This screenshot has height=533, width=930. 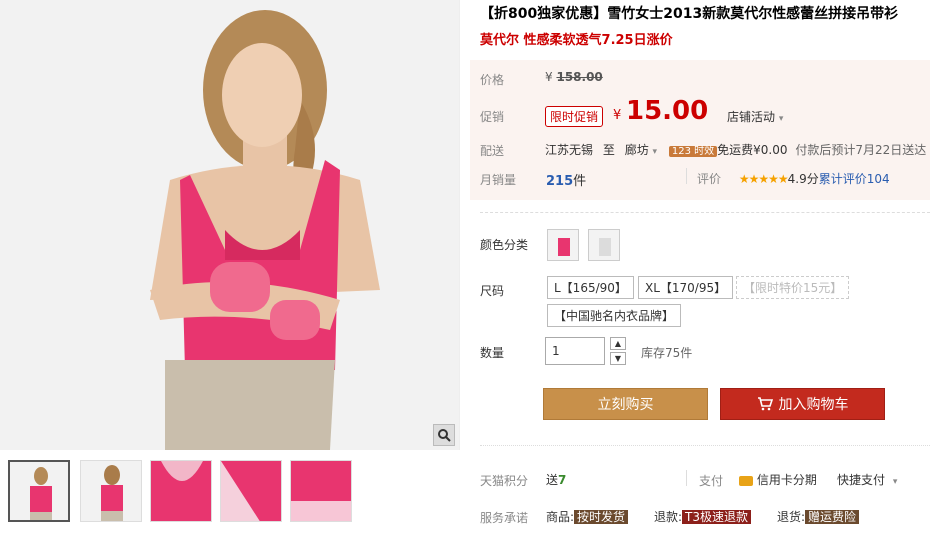 I want to click on service-prefix: 退款:, so click(x=668, y=517).